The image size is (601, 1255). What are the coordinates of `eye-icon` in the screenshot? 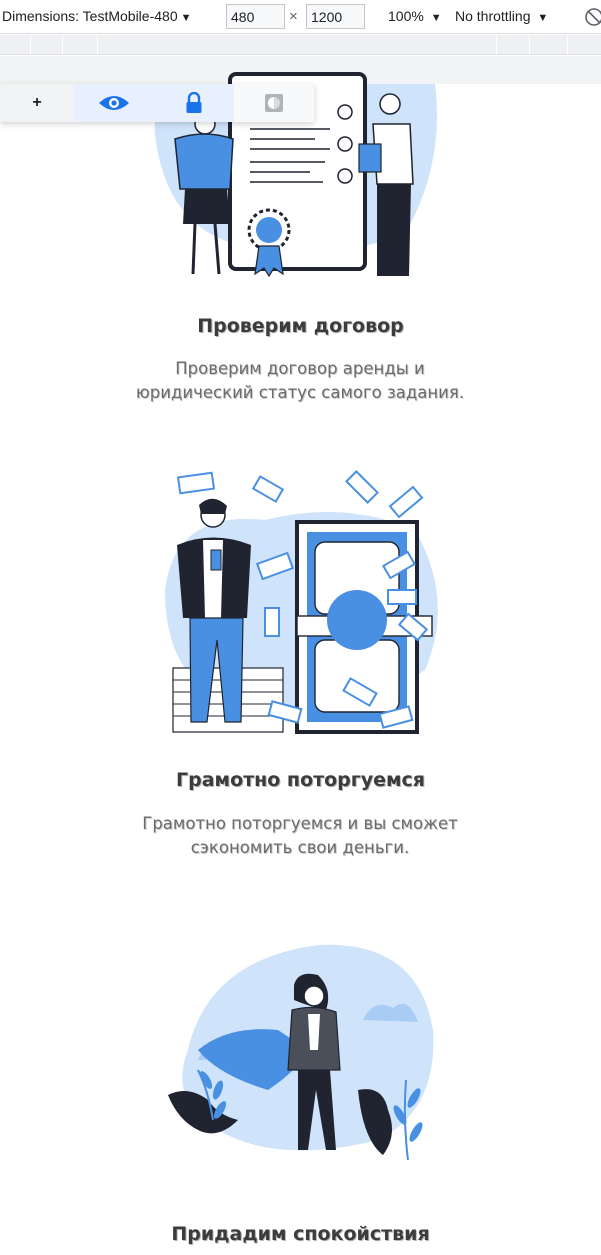 It's located at (114, 103).